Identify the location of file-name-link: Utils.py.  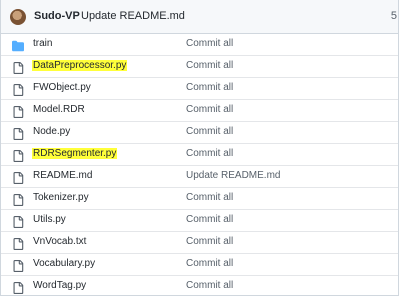
(49, 219).